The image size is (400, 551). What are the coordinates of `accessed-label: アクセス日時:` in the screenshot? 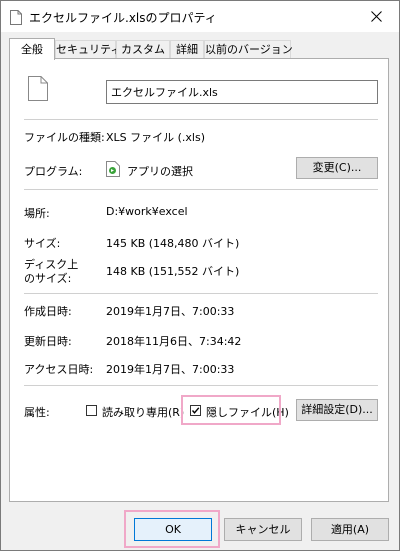 It's located at (59, 369).